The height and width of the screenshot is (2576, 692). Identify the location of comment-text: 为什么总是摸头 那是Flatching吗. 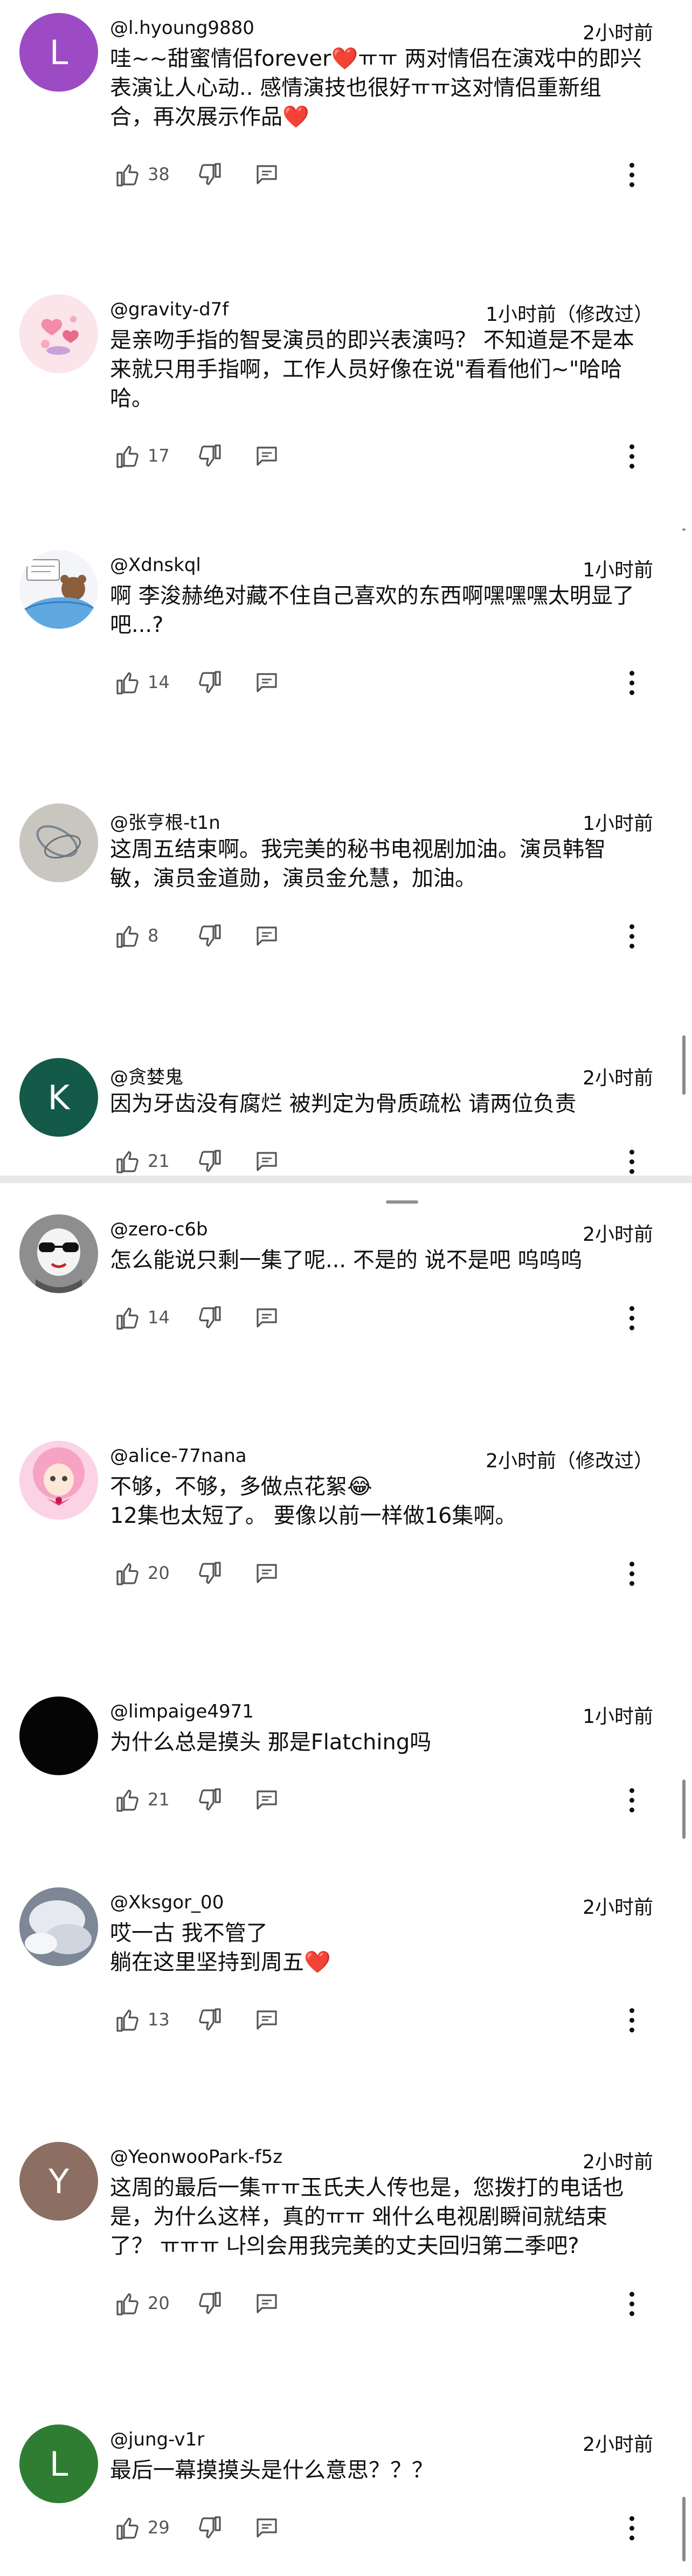
(271, 1742).